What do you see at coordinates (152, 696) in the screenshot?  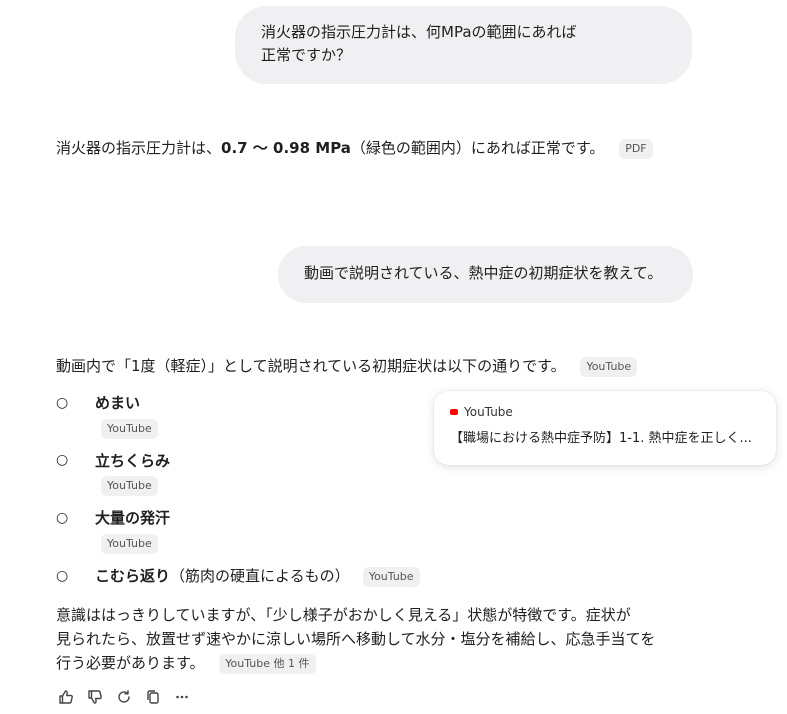 I see `copy-icon` at bounding box center [152, 696].